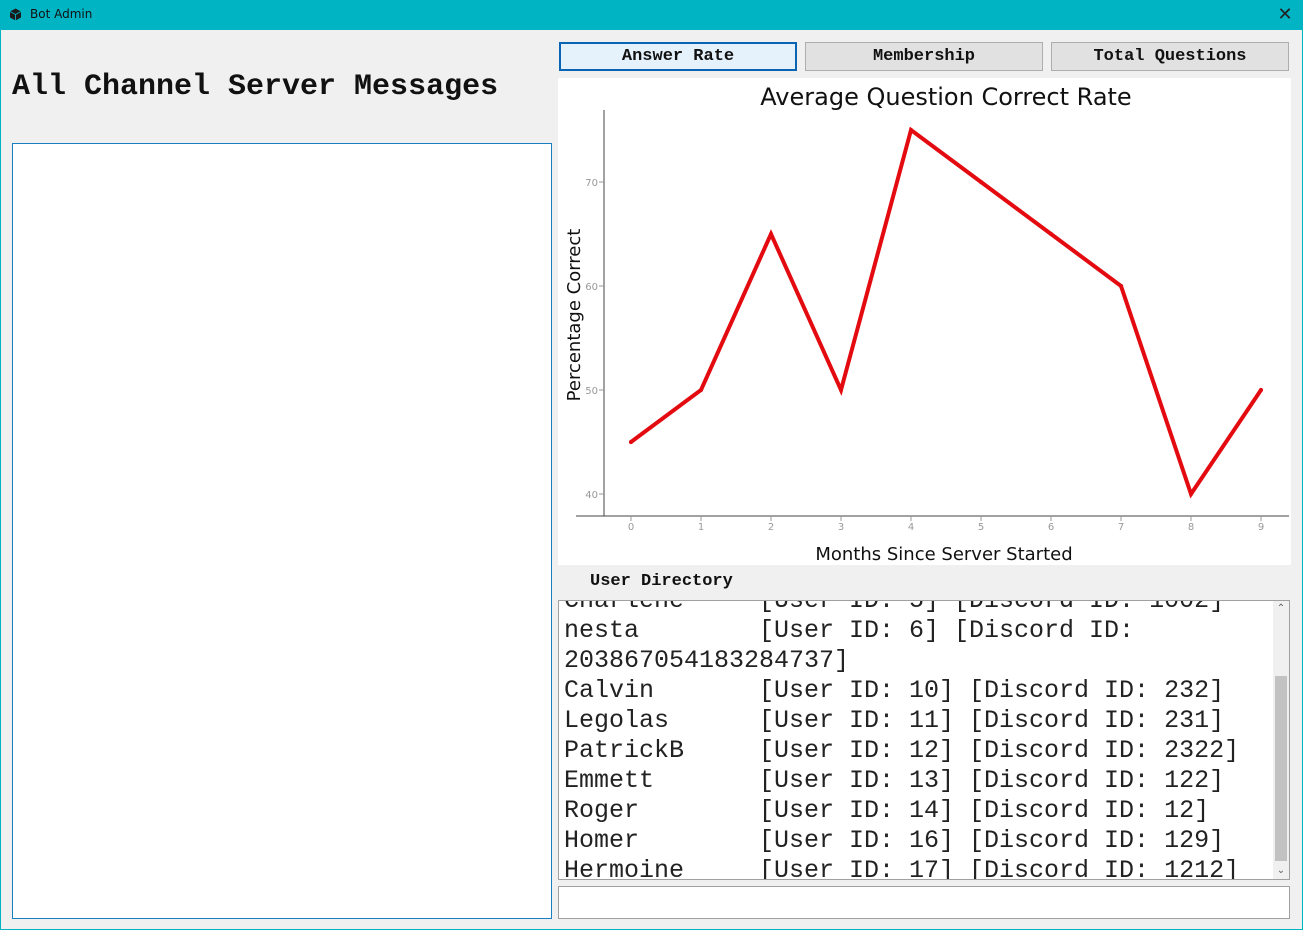 The width and height of the screenshot is (1303, 930). Describe the element at coordinates (920, 661) in the screenshot. I see `user-row: 203867054183284737]` at that location.